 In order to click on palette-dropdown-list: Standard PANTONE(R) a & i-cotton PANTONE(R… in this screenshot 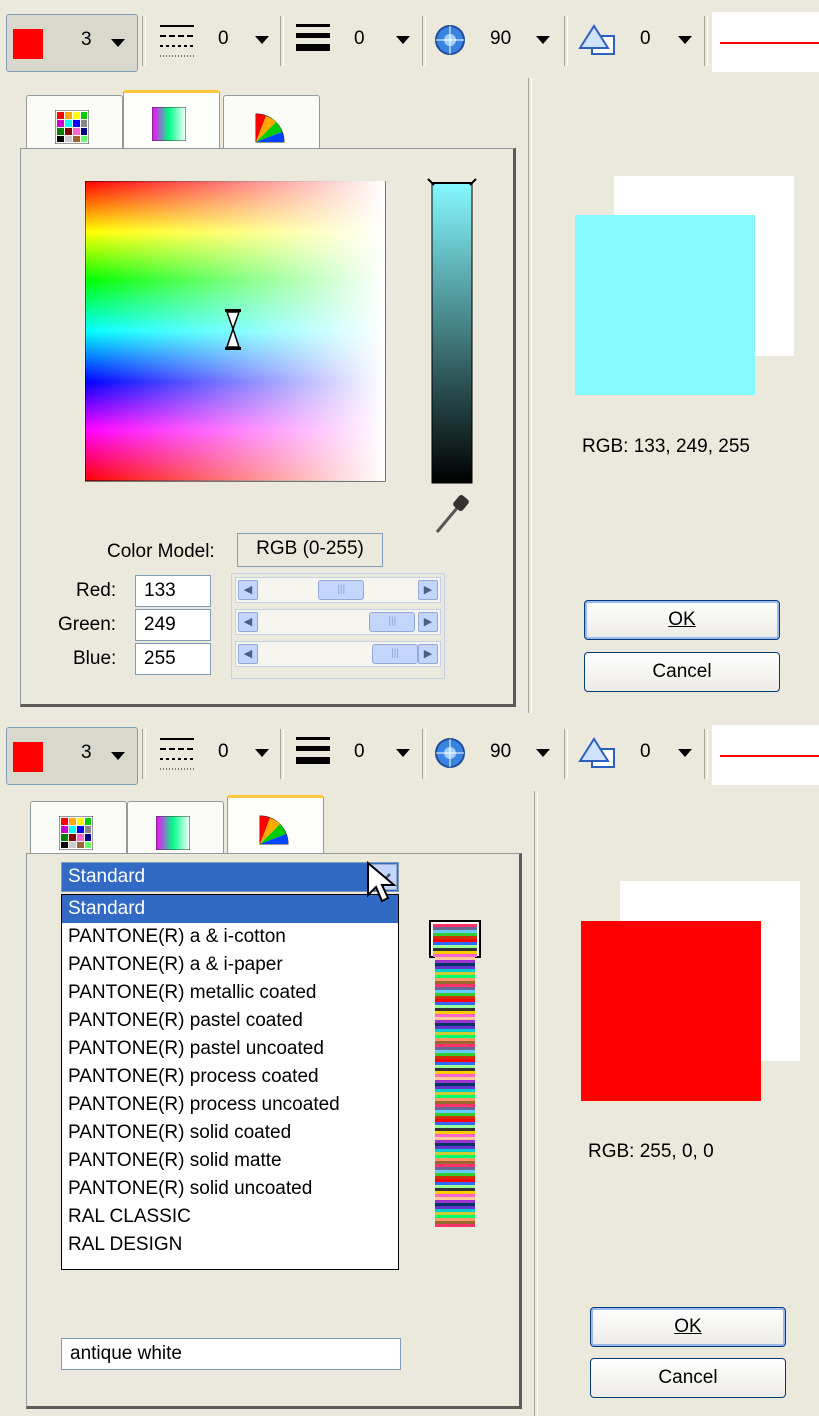, I will do `click(230, 1082)`.